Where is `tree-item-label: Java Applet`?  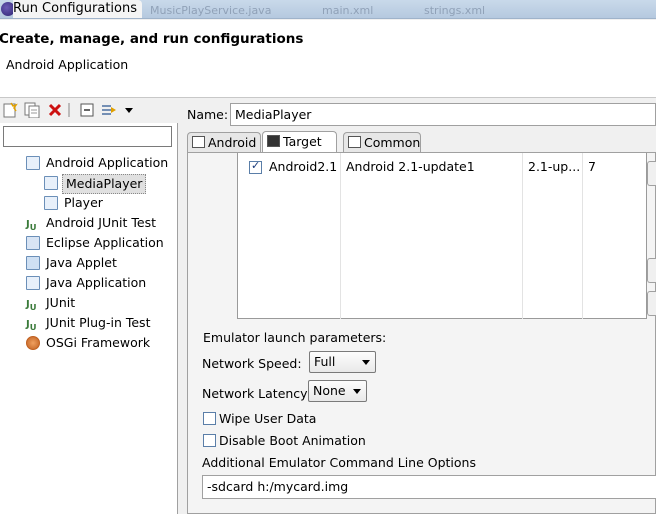
tree-item-label: Java Applet is located at coordinates (81, 262).